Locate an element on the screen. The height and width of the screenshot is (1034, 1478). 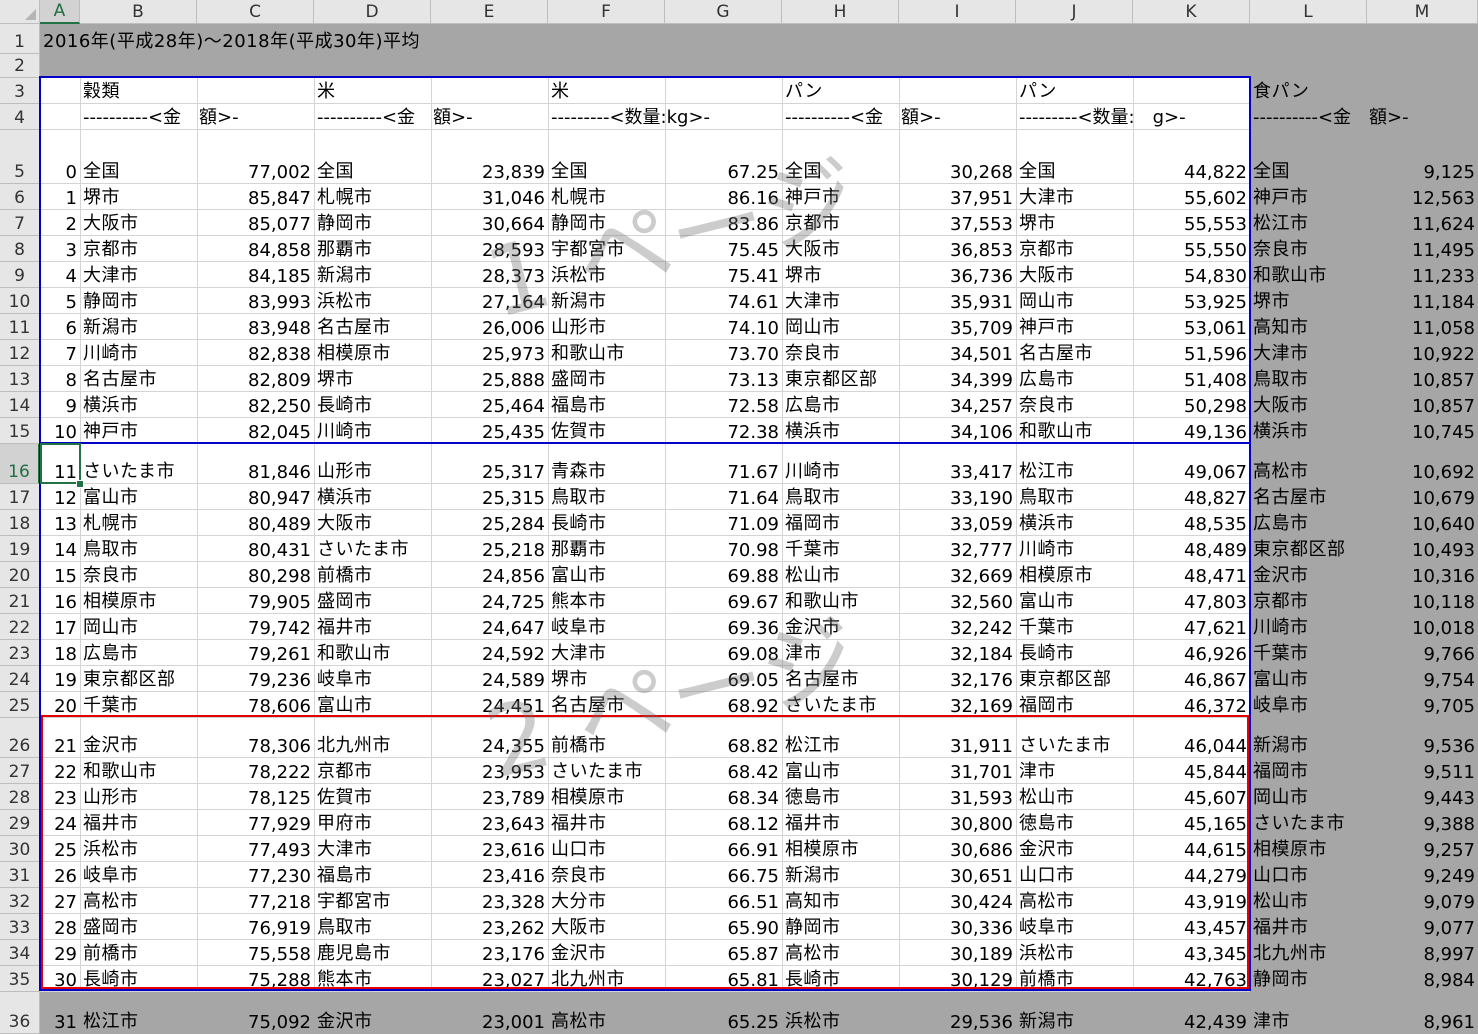
column-header-b: B is located at coordinates (138, 12).